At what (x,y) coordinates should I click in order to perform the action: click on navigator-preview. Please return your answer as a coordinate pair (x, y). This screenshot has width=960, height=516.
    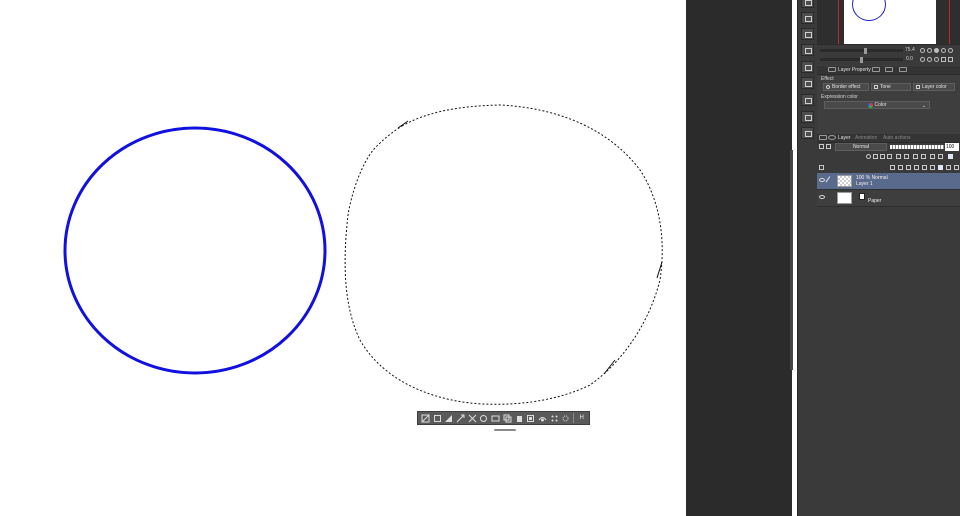
    Looking at the image, I should click on (888, 22).